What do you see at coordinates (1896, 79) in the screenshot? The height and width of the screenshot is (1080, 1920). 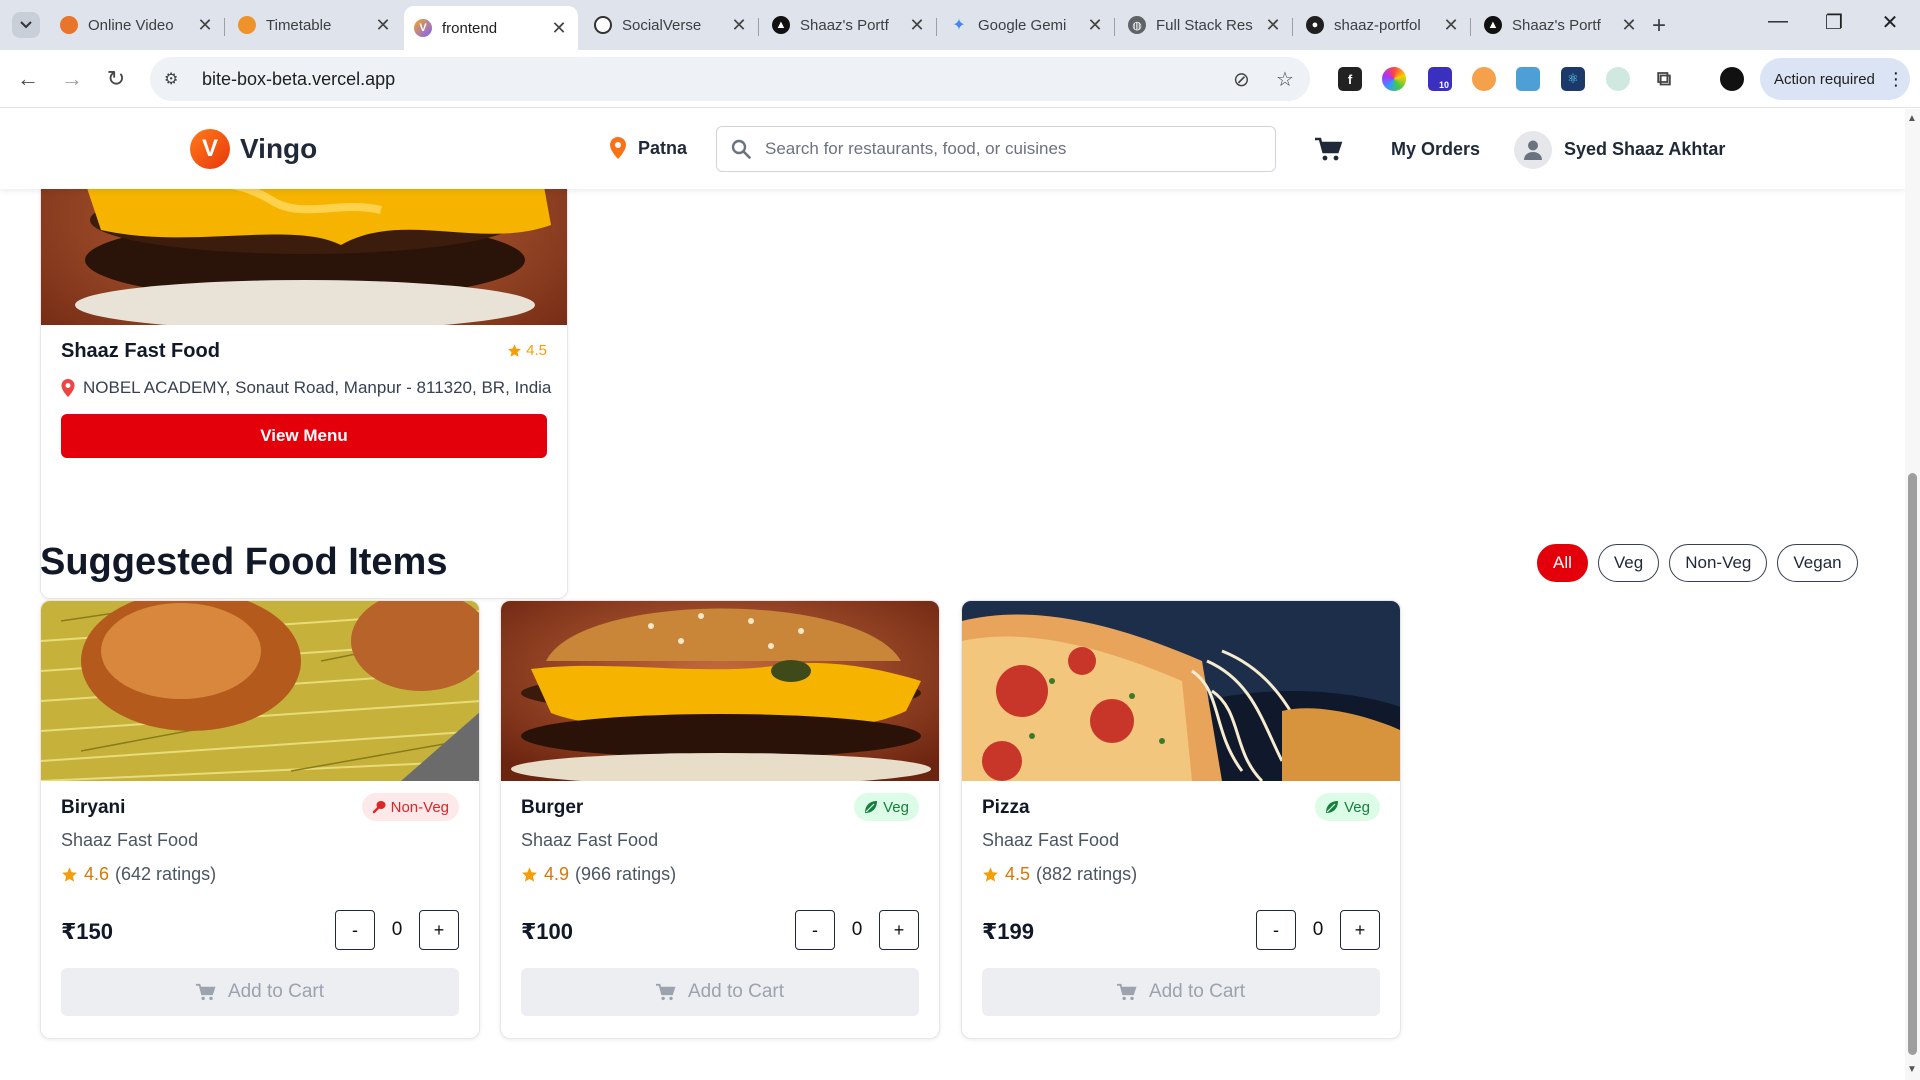 I see `more-menu-icon: ⋮` at bounding box center [1896, 79].